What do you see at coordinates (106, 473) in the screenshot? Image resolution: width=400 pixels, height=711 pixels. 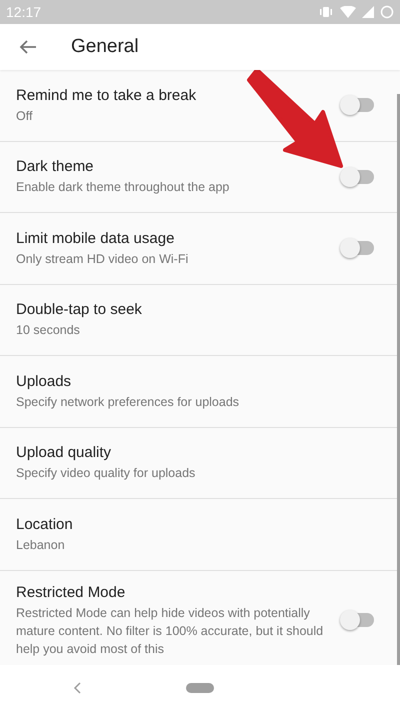 I see `setting-subtitle: Specify video quality for uploads` at bounding box center [106, 473].